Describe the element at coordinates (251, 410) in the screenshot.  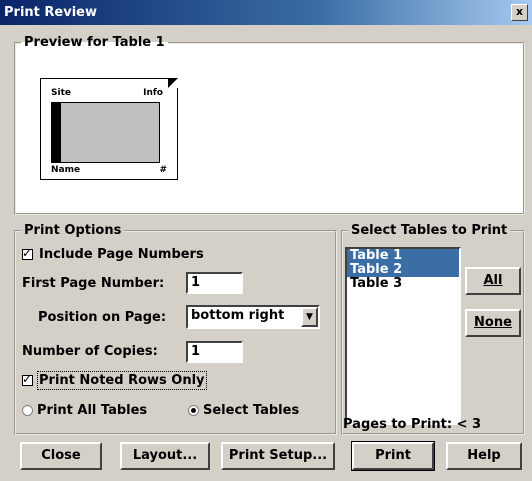
I see `select-tables-label: Select Tables` at that location.